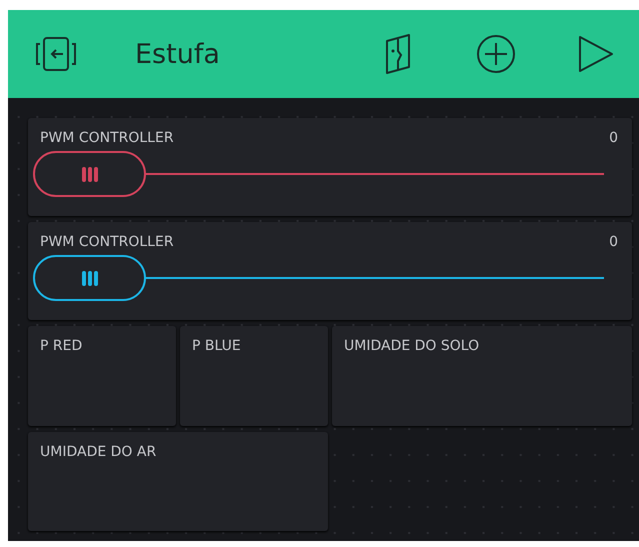 The width and height of the screenshot is (639, 547). What do you see at coordinates (398, 54) in the screenshot?
I see `door-icon` at bounding box center [398, 54].